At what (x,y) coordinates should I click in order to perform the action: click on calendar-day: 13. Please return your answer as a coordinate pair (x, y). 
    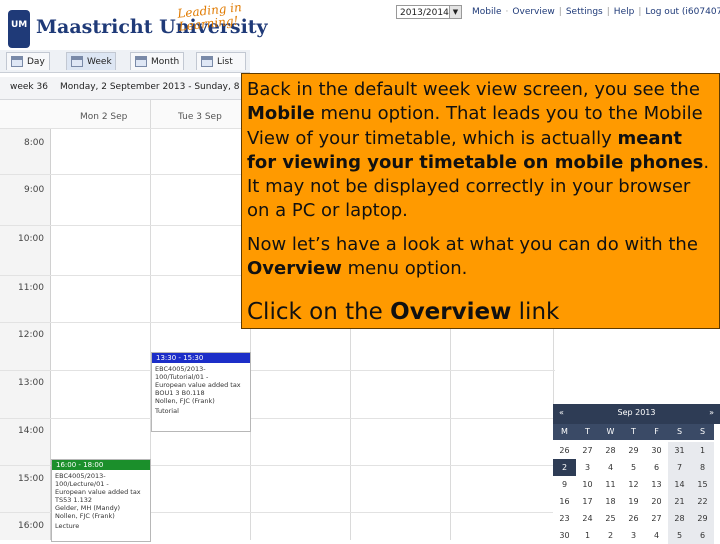
    Looking at the image, I should click on (656, 484).